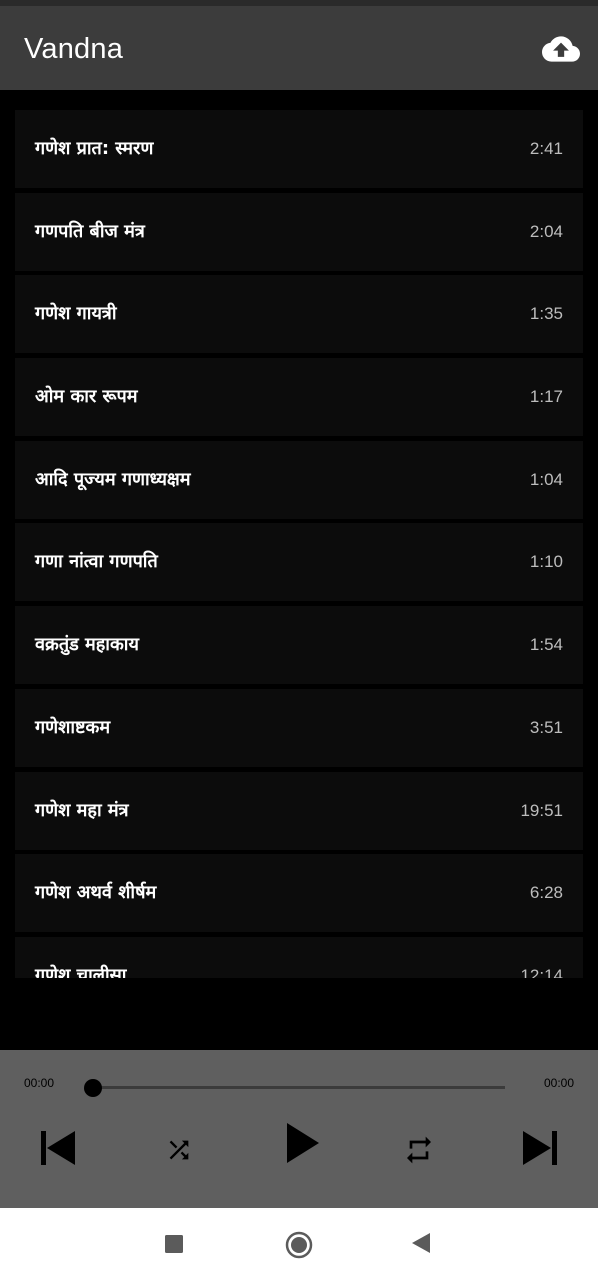  I want to click on skip-next-button, so click(540, 1148).